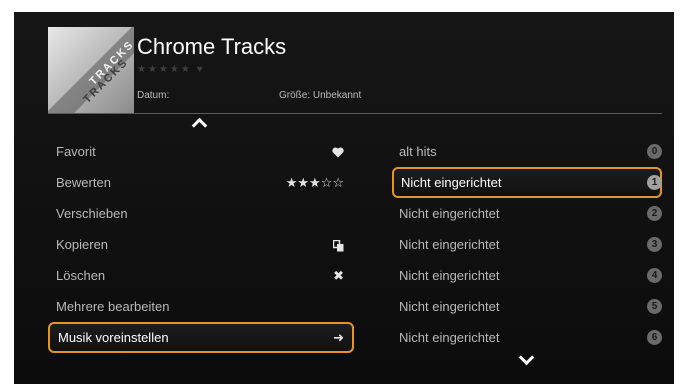  I want to click on preset-label: alt hits, so click(418, 151).